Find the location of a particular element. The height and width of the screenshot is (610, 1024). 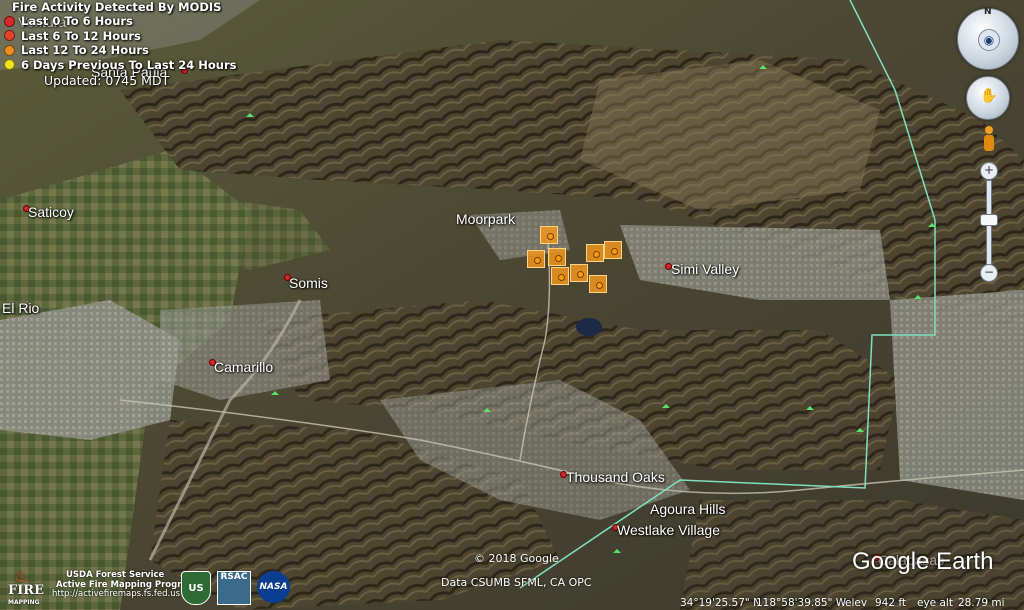

longitude-readout: 118°58'39.85" W is located at coordinates (801, 603).